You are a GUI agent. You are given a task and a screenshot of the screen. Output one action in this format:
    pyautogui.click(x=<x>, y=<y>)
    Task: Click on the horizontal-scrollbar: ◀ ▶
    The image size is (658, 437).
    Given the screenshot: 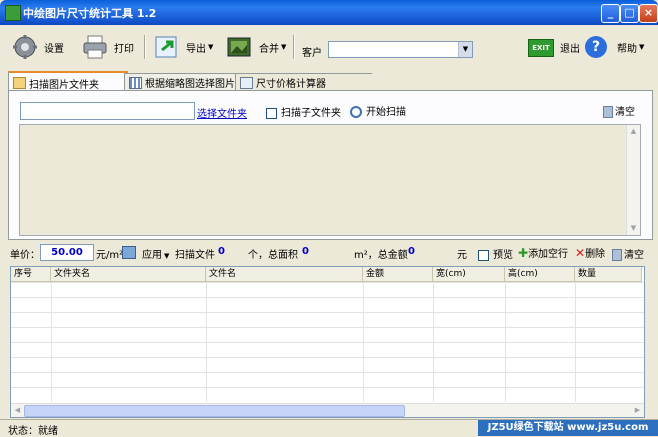 What is the action you would take?
    pyautogui.click(x=327, y=410)
    